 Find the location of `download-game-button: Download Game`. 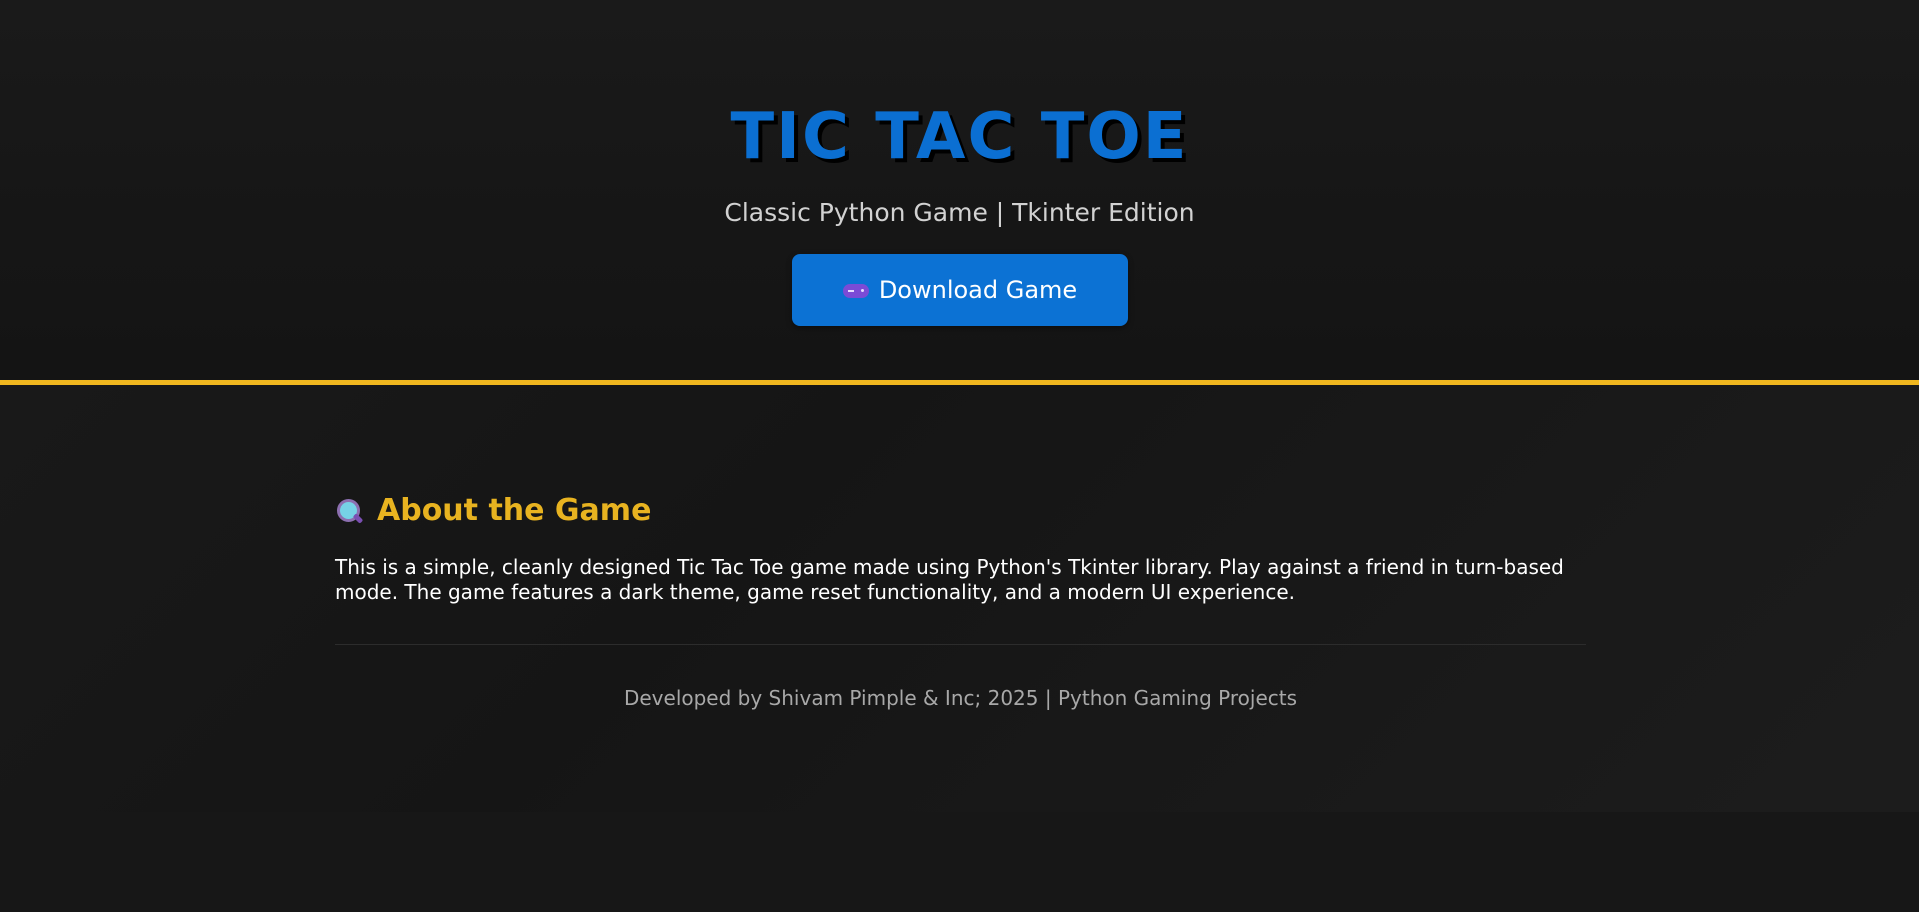

download-game-button: Download Game is located at coordinates (960, 290).